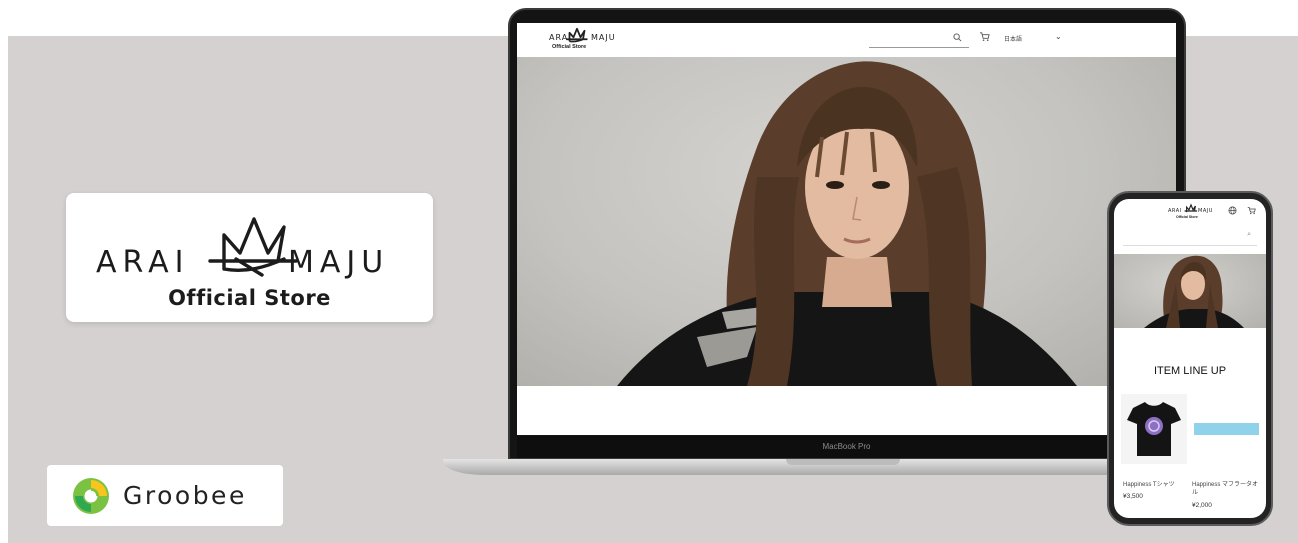 This screenshot has height=543, width=1298. I want to click on phone-search-input: ⌕, so click(1190, 238).